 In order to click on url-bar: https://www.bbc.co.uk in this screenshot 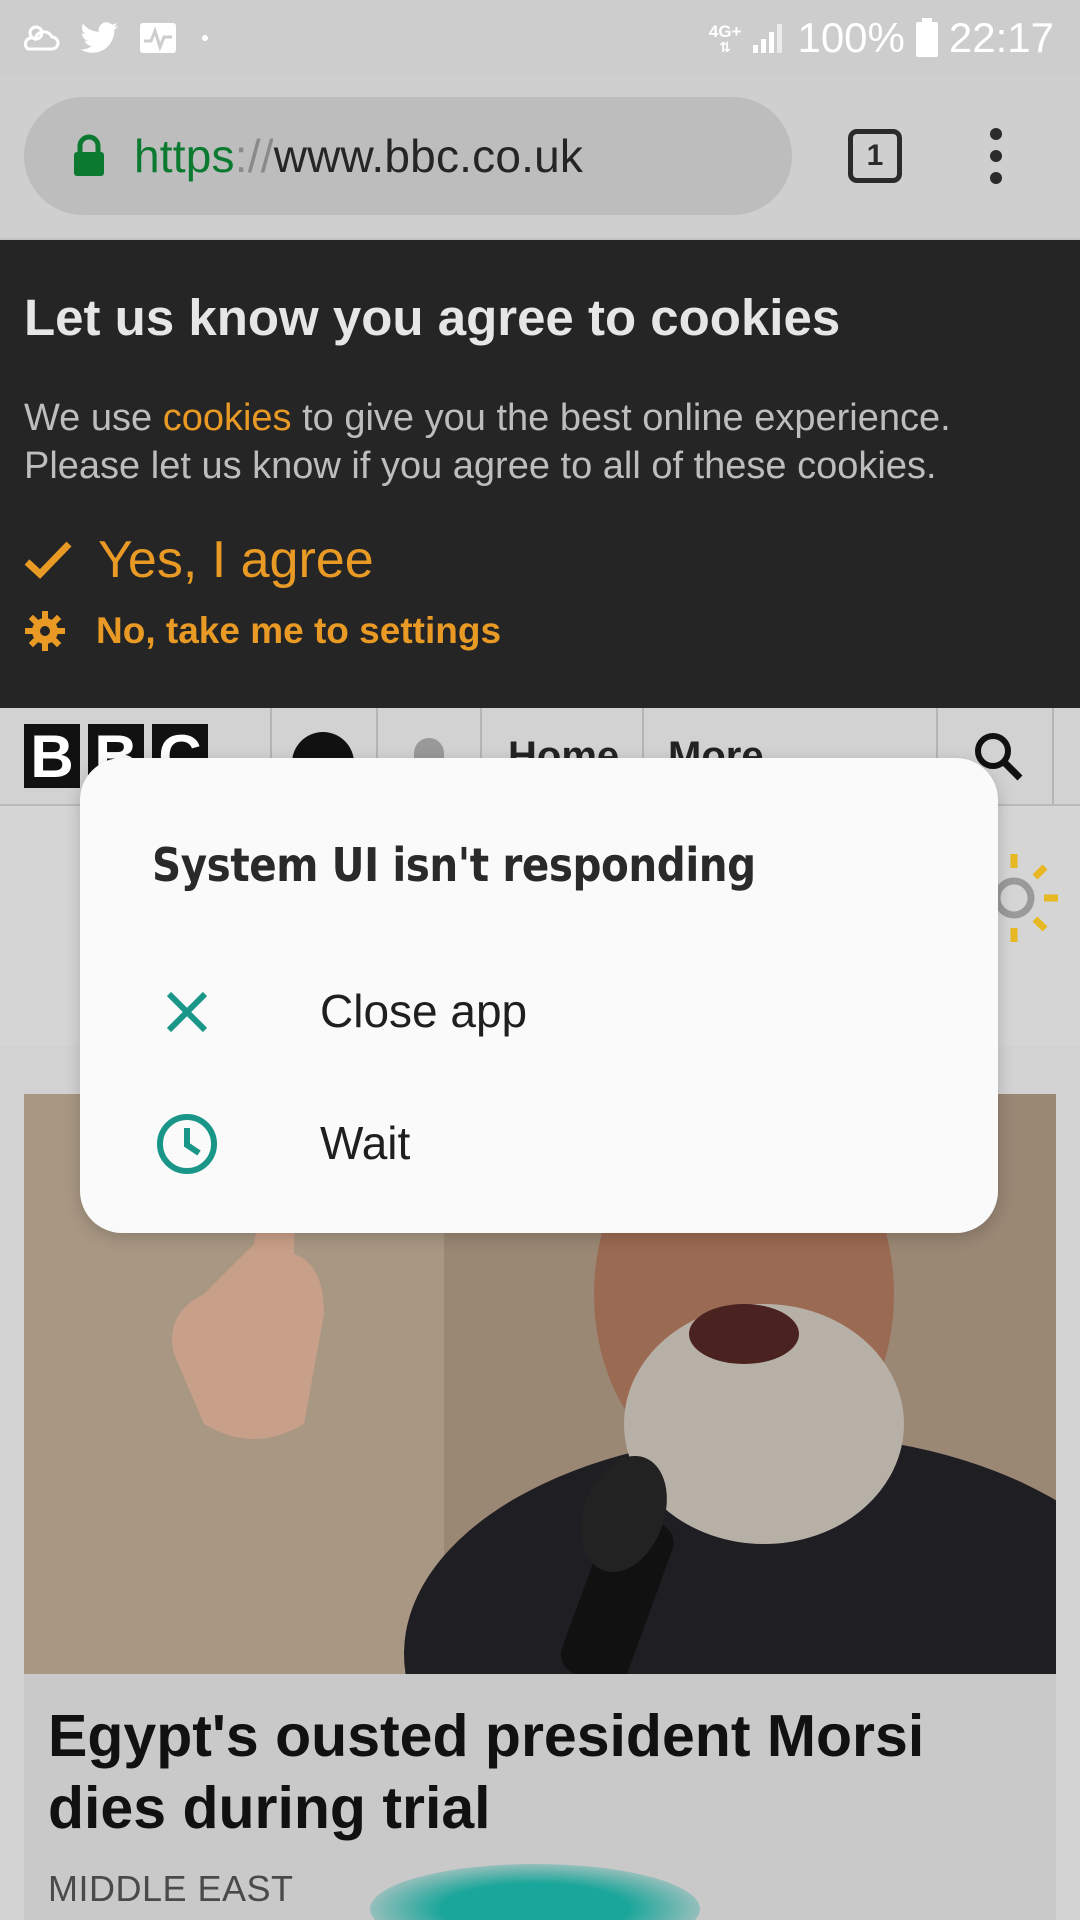, I will do `click(408, 156)`.